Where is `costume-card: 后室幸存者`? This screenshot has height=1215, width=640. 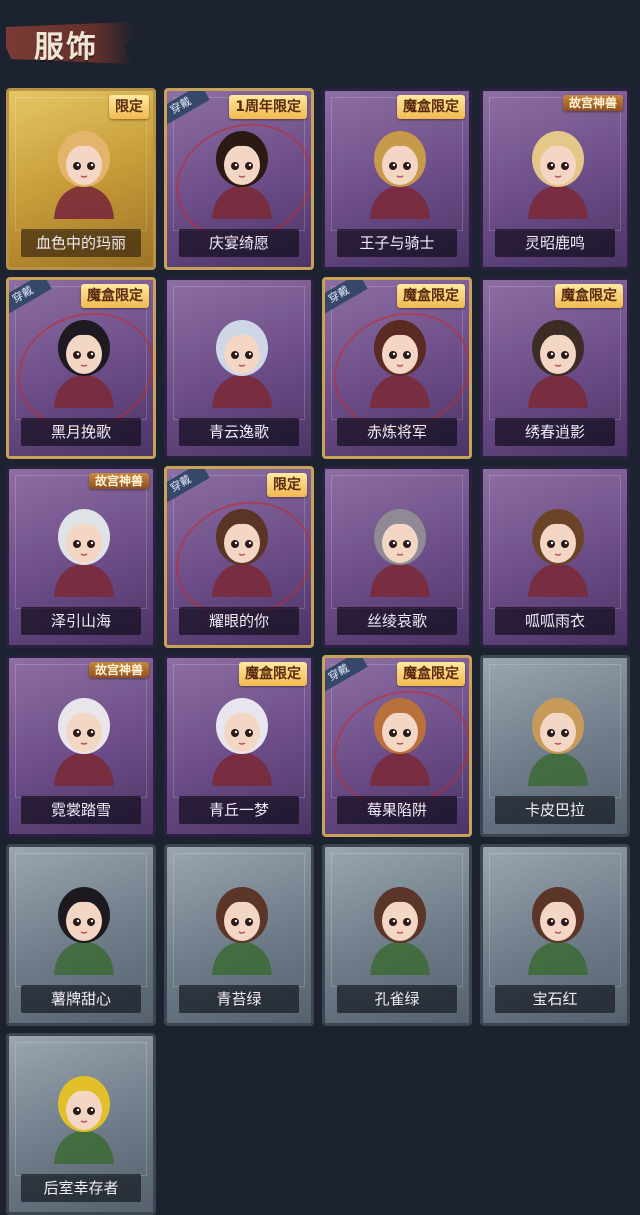 costume-card: 后室幸存者 is located at coordinates (81, 1124).